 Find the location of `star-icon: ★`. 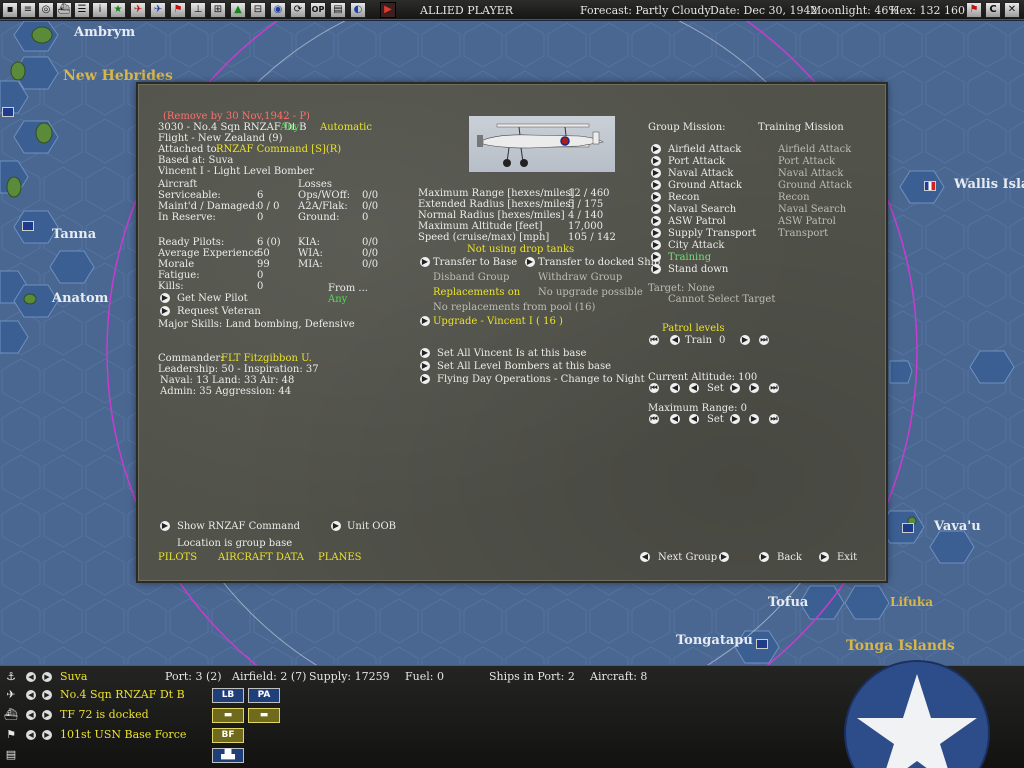

star-icon: ★ is located at coordinates (118, 10).